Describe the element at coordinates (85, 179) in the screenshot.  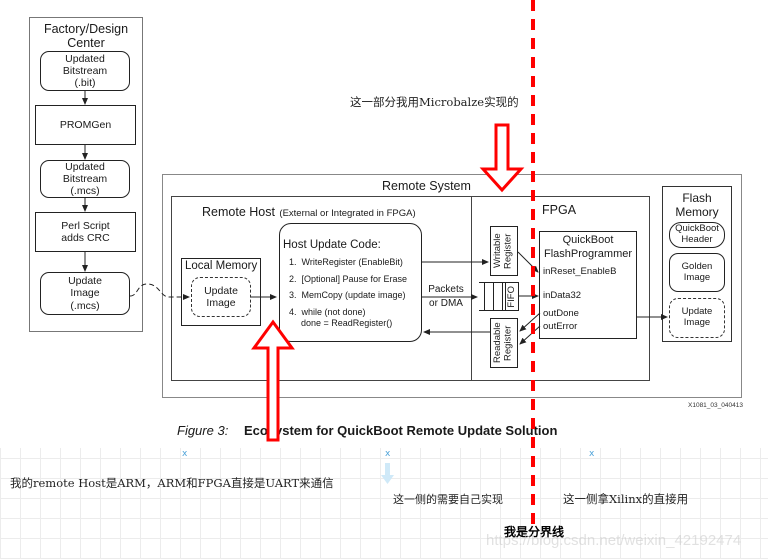
I see `factory-step-mcs: Updated Bitstream (.mcs)` at that location.